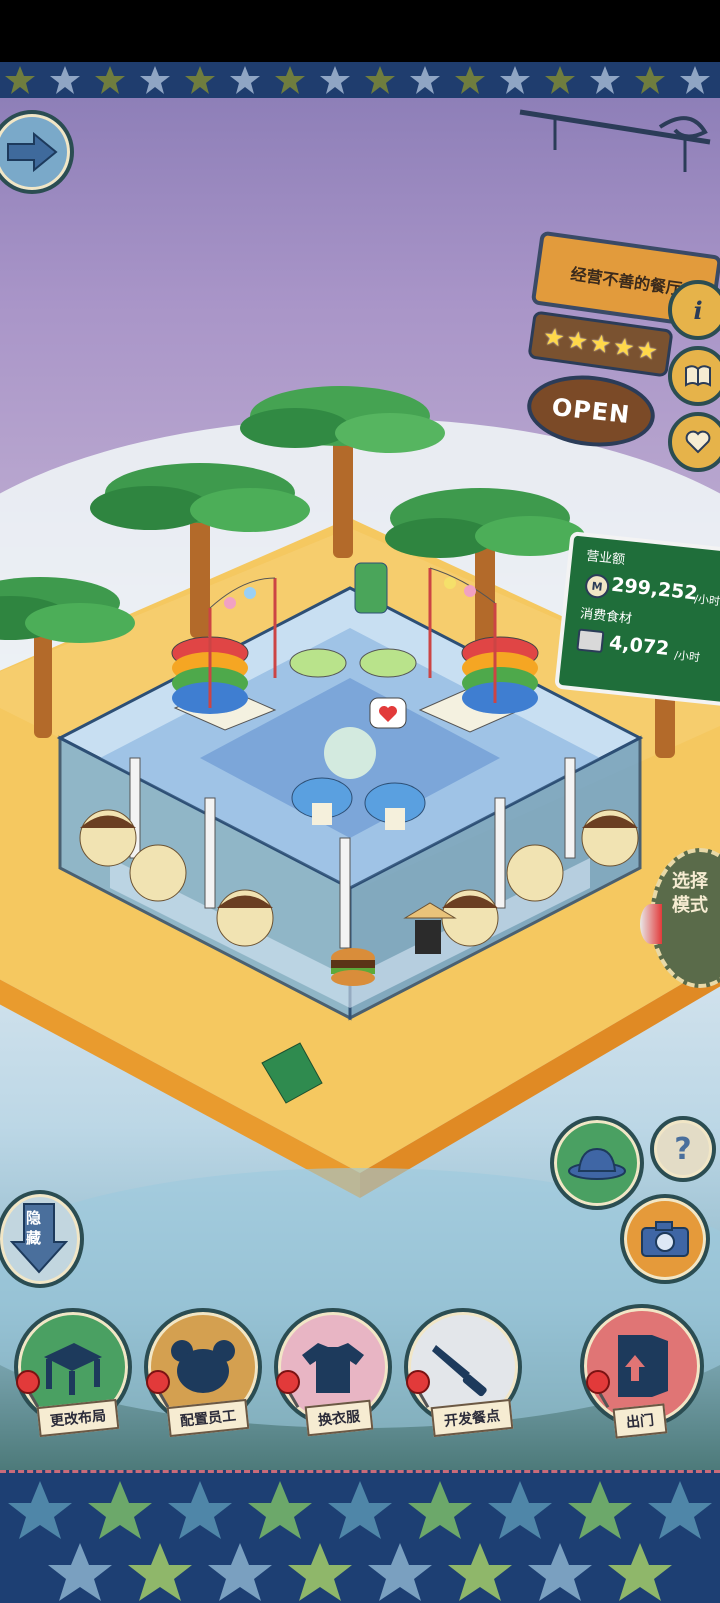  What do you see at coordinates (690, 893) in the screenshot?
I see `select-mode-label: 选择 模式` at bounding box center [690, 893].